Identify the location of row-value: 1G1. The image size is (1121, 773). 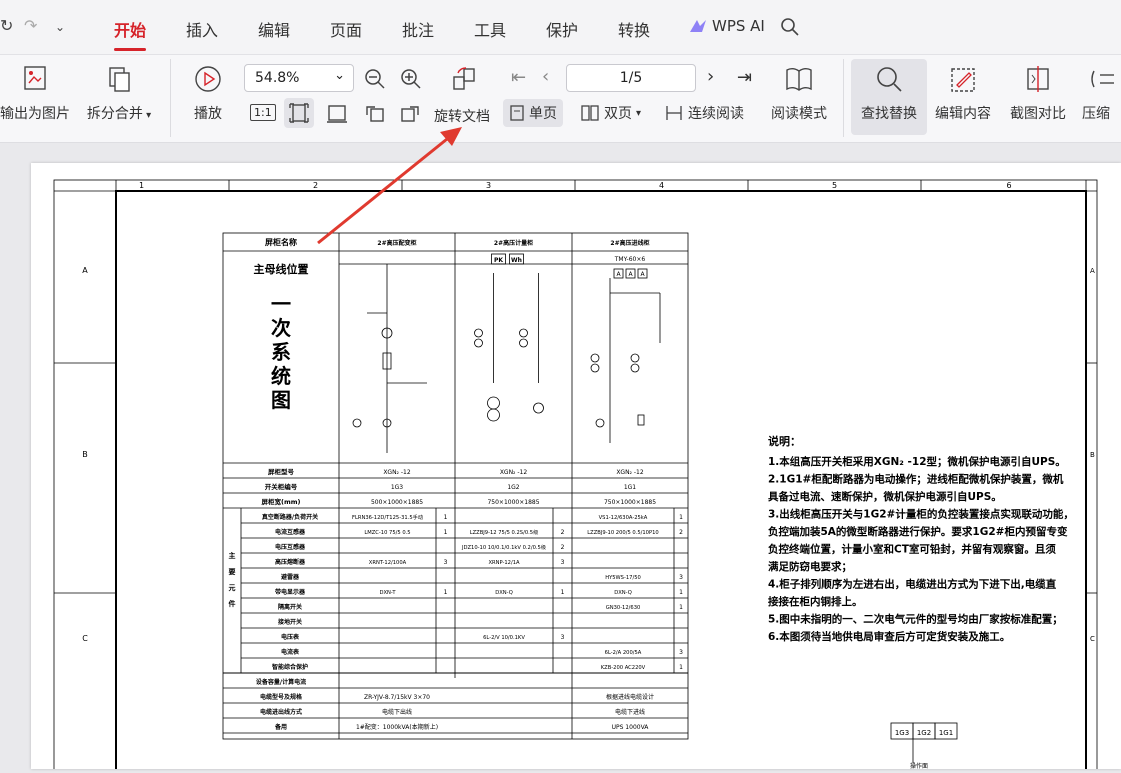
(630, 487).